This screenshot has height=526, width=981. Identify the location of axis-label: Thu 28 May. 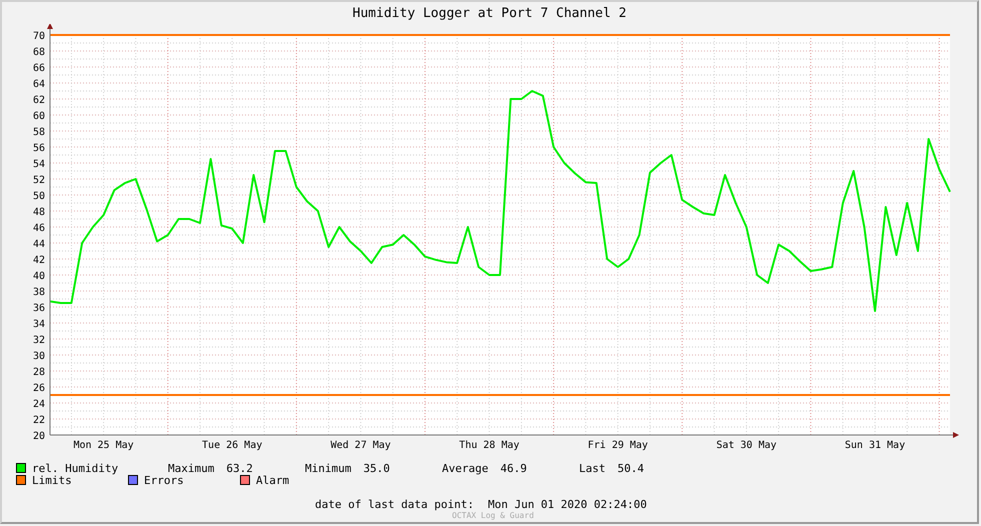
(489, 445).